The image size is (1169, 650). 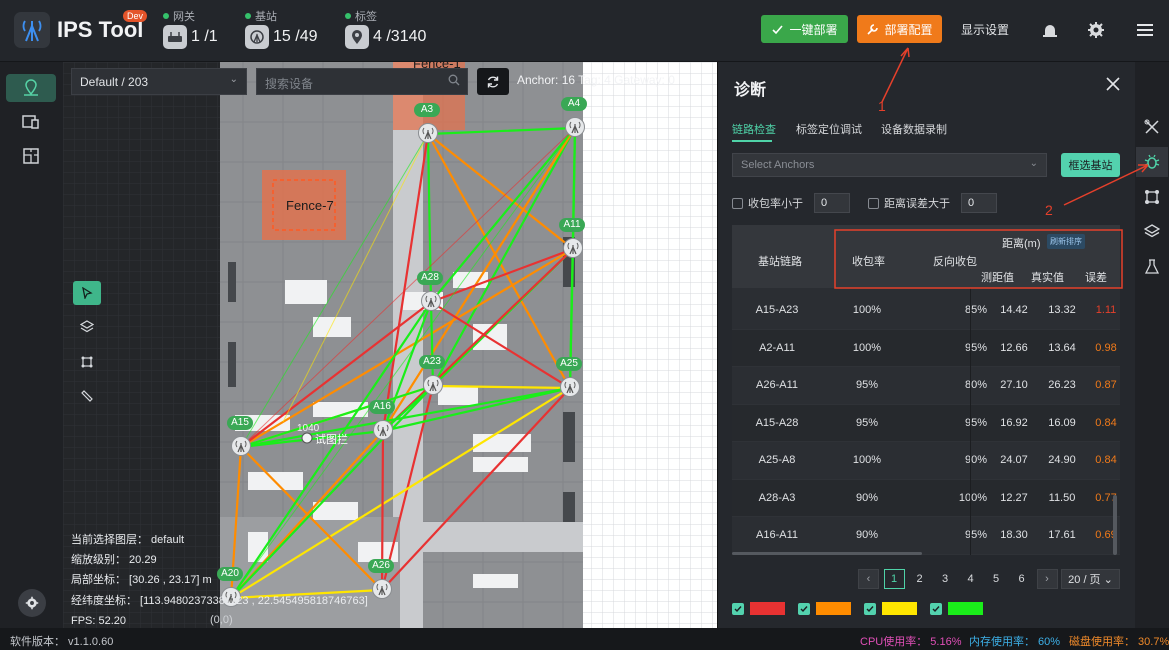 I want to click on display-settings-button: 显示设置, so click(x=985, y=29).